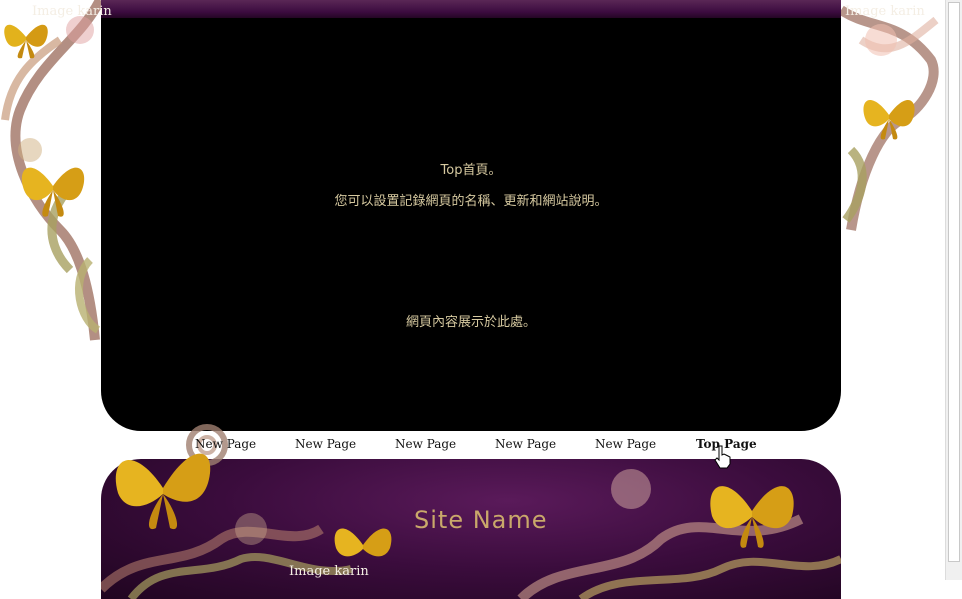 Image resolution: width=962 pixels, height=599 pixels. I want to click on page-body-text: 網頁內容展示於此處。, so click(470, 322).